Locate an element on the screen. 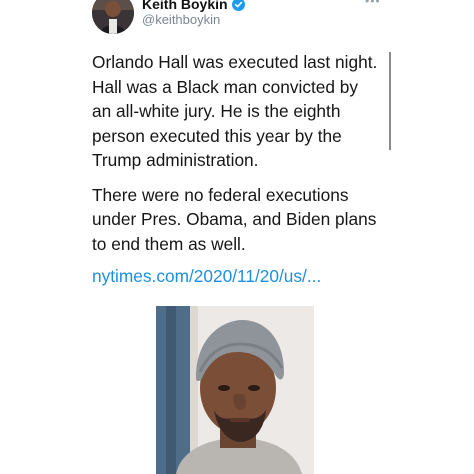  author-name: Keith Boykin is located at coordinates (185, 6).